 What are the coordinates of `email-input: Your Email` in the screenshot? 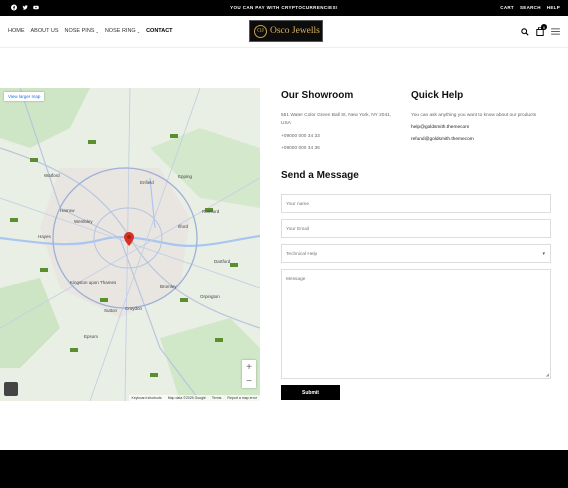 It's located at (416, 228).